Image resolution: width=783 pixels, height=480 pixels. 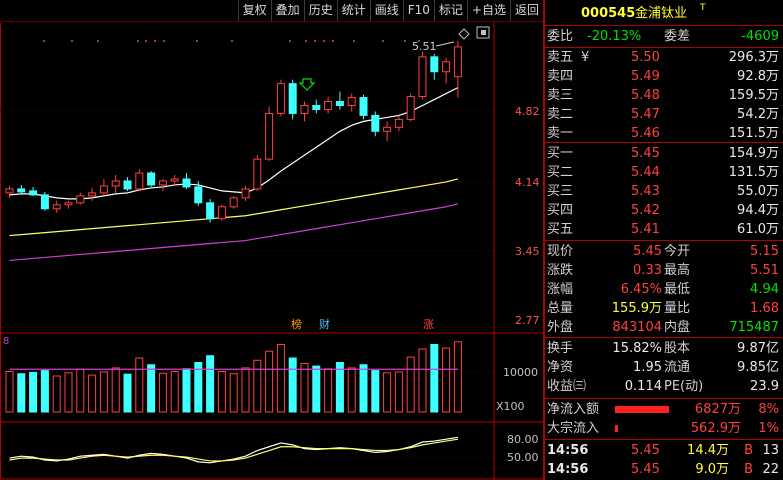 I want to click on bid-volume: 154.9万, so click(x=753, y=153).